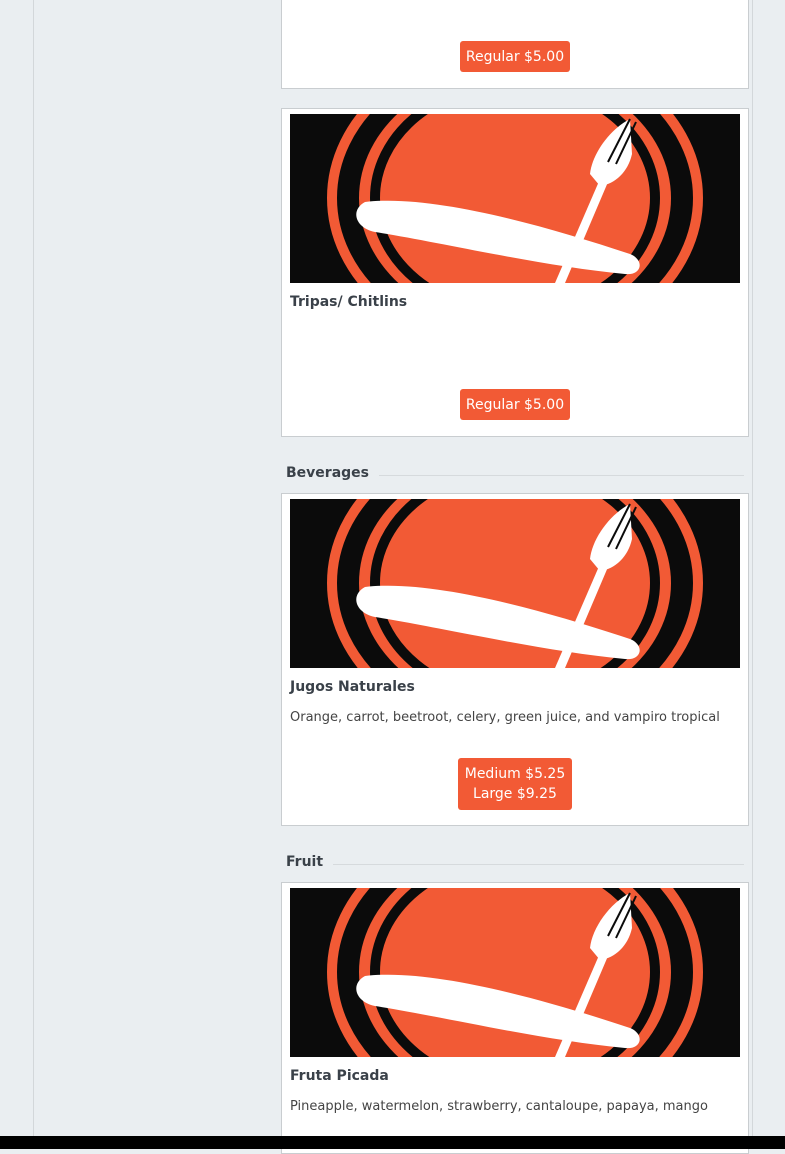 The width and height of the screenshot is (785, 1154). I want to click on section-header-fruit: Fruit, so click(515, 864).